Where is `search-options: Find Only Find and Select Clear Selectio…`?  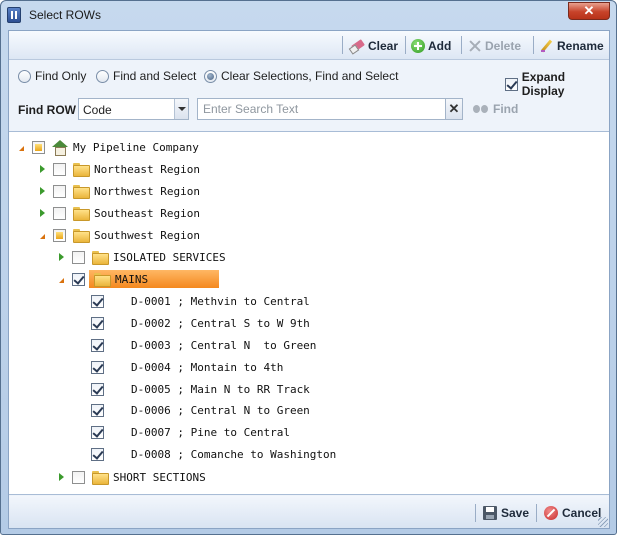
search-options: Find Only Find and Select Clear Selectio… is located at coordinates (309, 96).